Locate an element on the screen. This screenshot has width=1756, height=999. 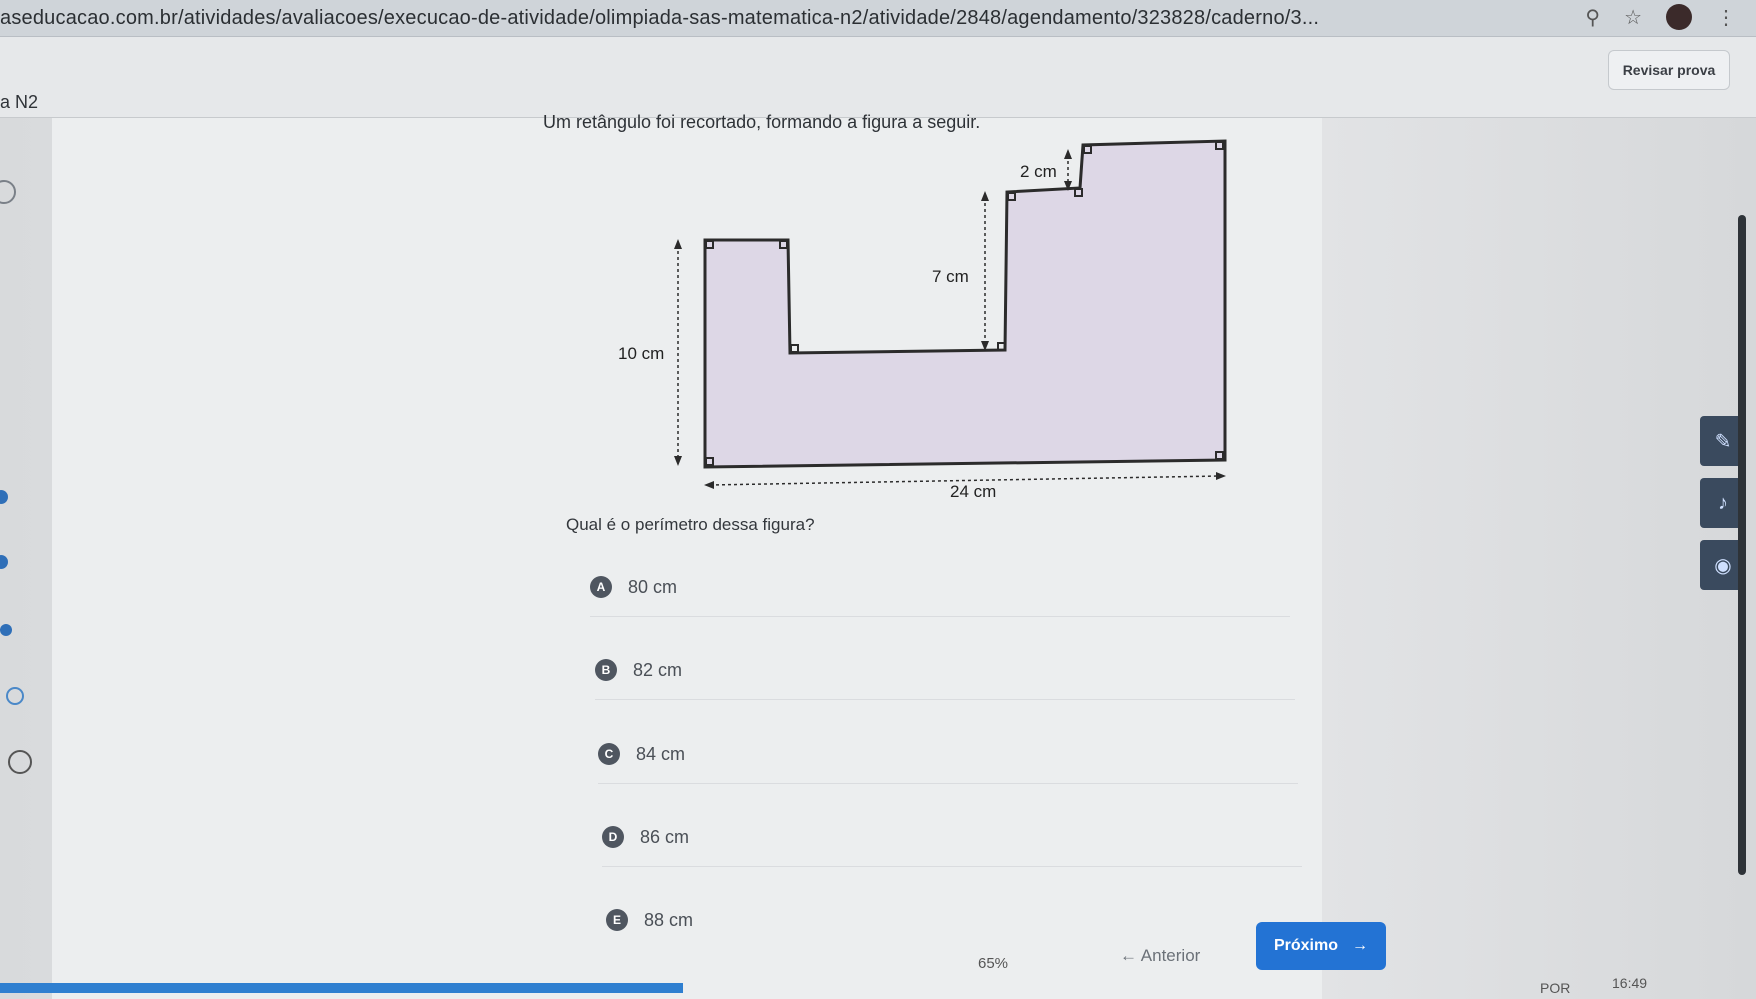
option-letter-badge: B is located at coordinates (606, 670).